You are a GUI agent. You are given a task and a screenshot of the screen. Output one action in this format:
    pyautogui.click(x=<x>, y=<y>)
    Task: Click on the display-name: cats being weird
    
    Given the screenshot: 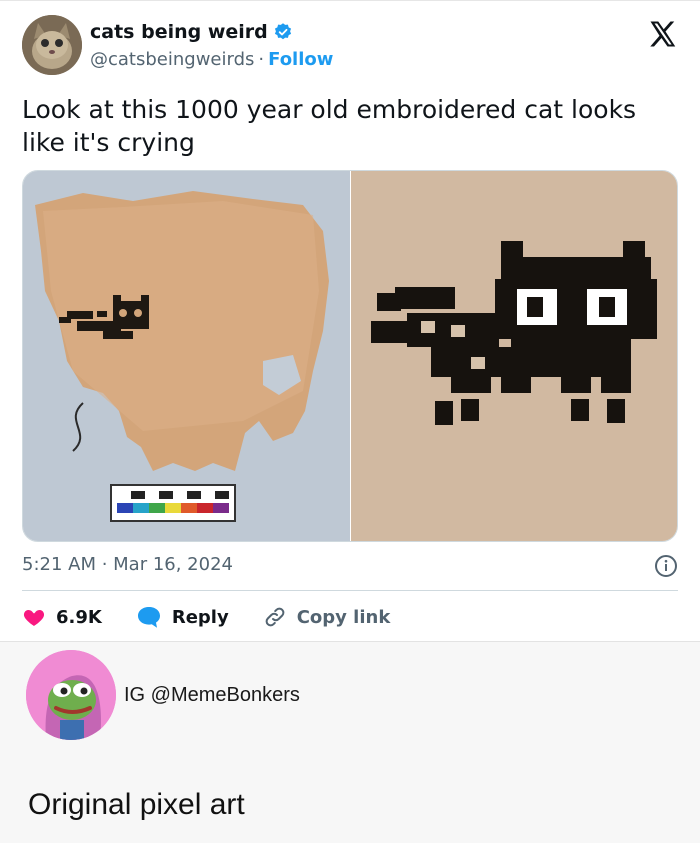 What is the action you would take?
    pyautogui.click(x=179, y=32)
    